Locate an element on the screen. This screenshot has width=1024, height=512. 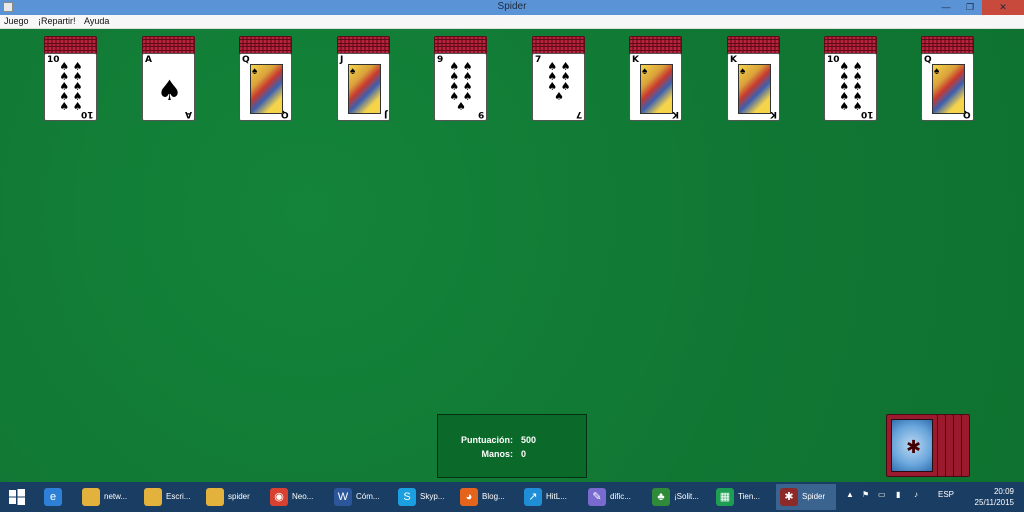
card-rank: 7 is located at coordinates (538, 60).